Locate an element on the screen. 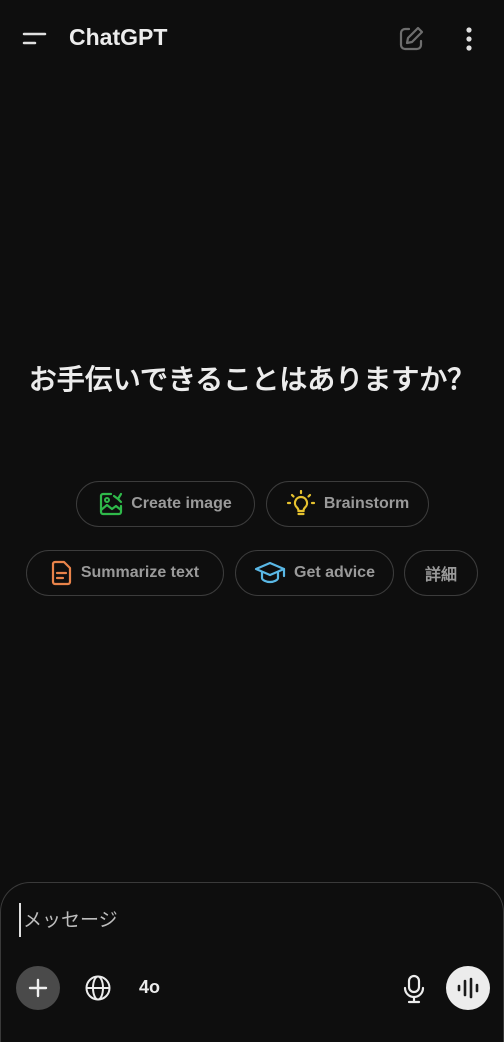  suggestion-create-image: Create image is located at coordinates (165, 504).